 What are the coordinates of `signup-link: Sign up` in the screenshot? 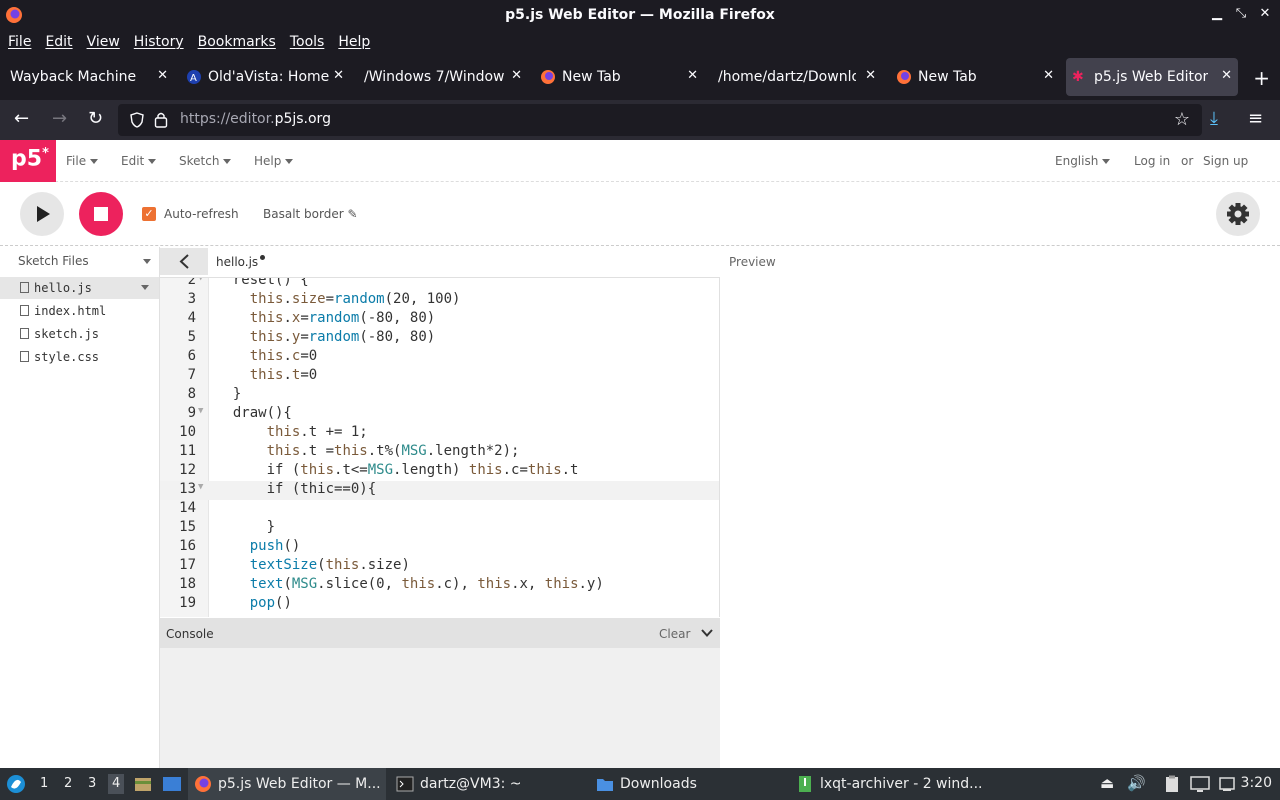 It's located at (1225, 161).